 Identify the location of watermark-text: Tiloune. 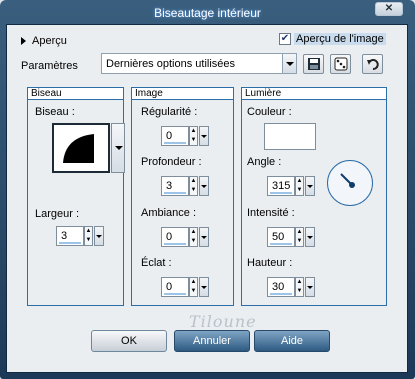
(223, 321).